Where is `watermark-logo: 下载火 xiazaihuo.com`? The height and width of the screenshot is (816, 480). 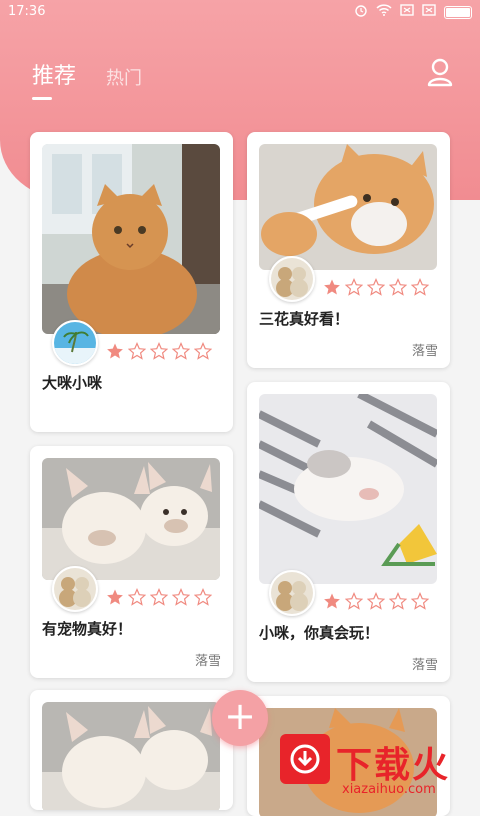 watermark-logo: 下载火 xiazaihuo.com is located at coordinates (380, 767).